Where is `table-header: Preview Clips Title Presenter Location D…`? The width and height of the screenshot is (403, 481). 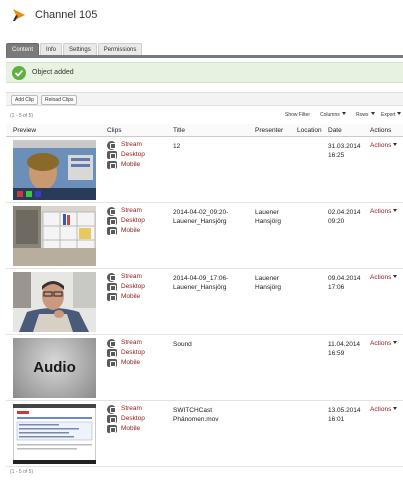 table-header: Preview Clips Title Presenter Location D… is located at coordinates (204, 130).